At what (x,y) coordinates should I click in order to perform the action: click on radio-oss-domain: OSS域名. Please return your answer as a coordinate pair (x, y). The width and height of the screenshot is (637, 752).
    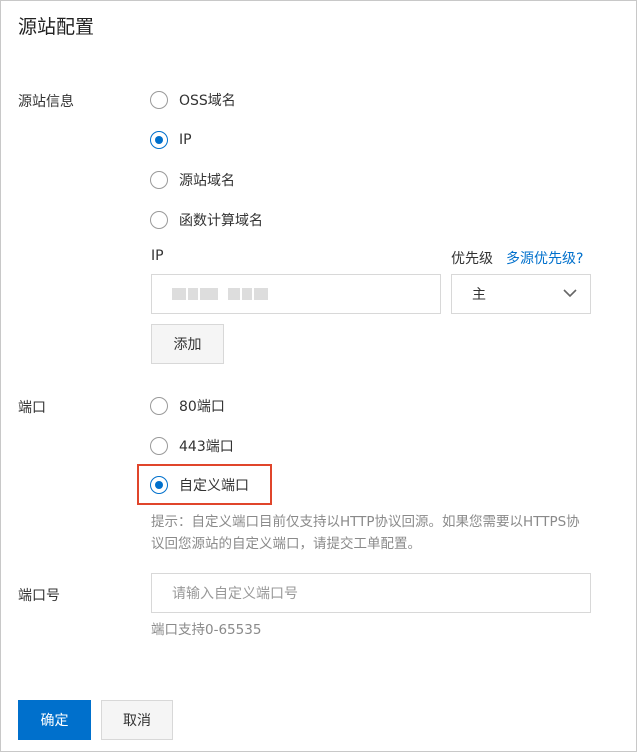
    Looking at the image, I should click on (193, 100).